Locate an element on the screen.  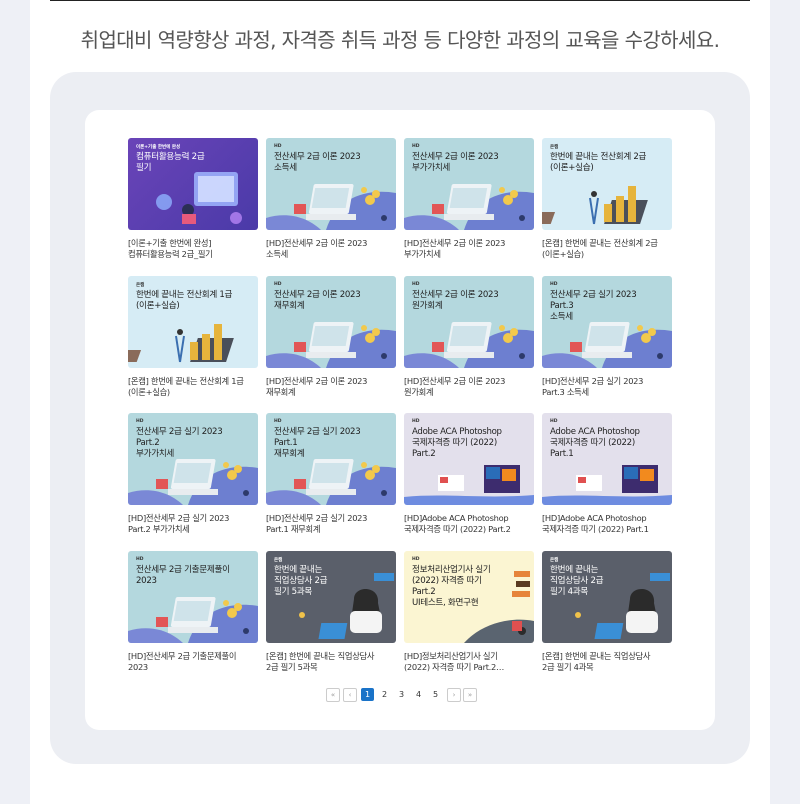
course-thumbnail: HD 전산세무 2급 실기 2023 Part.2 부가가치세 is located at coordinates (193, 459).